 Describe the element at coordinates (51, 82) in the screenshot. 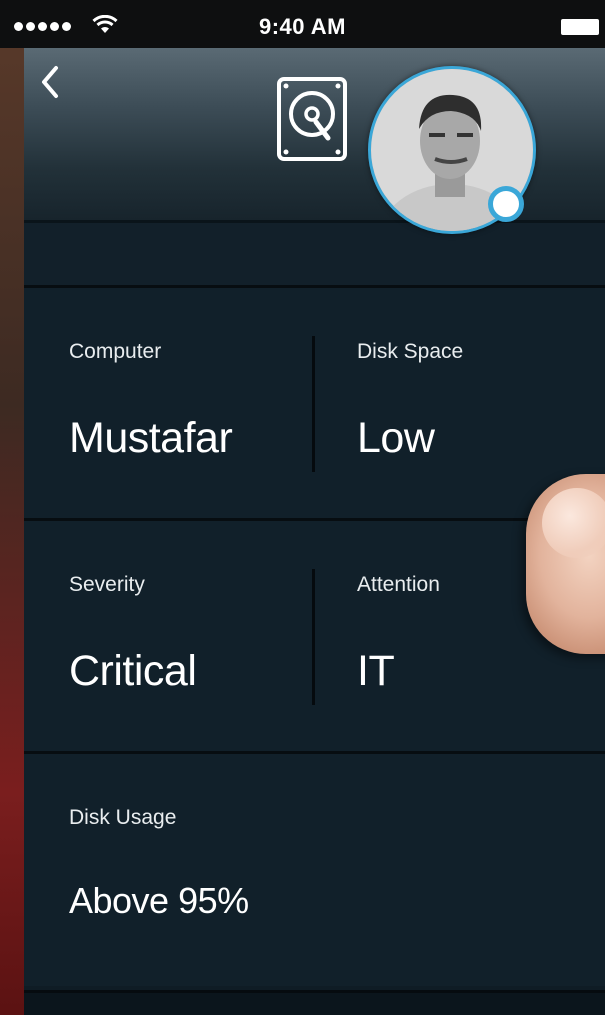

I see `chevron-left-icon` at that location.